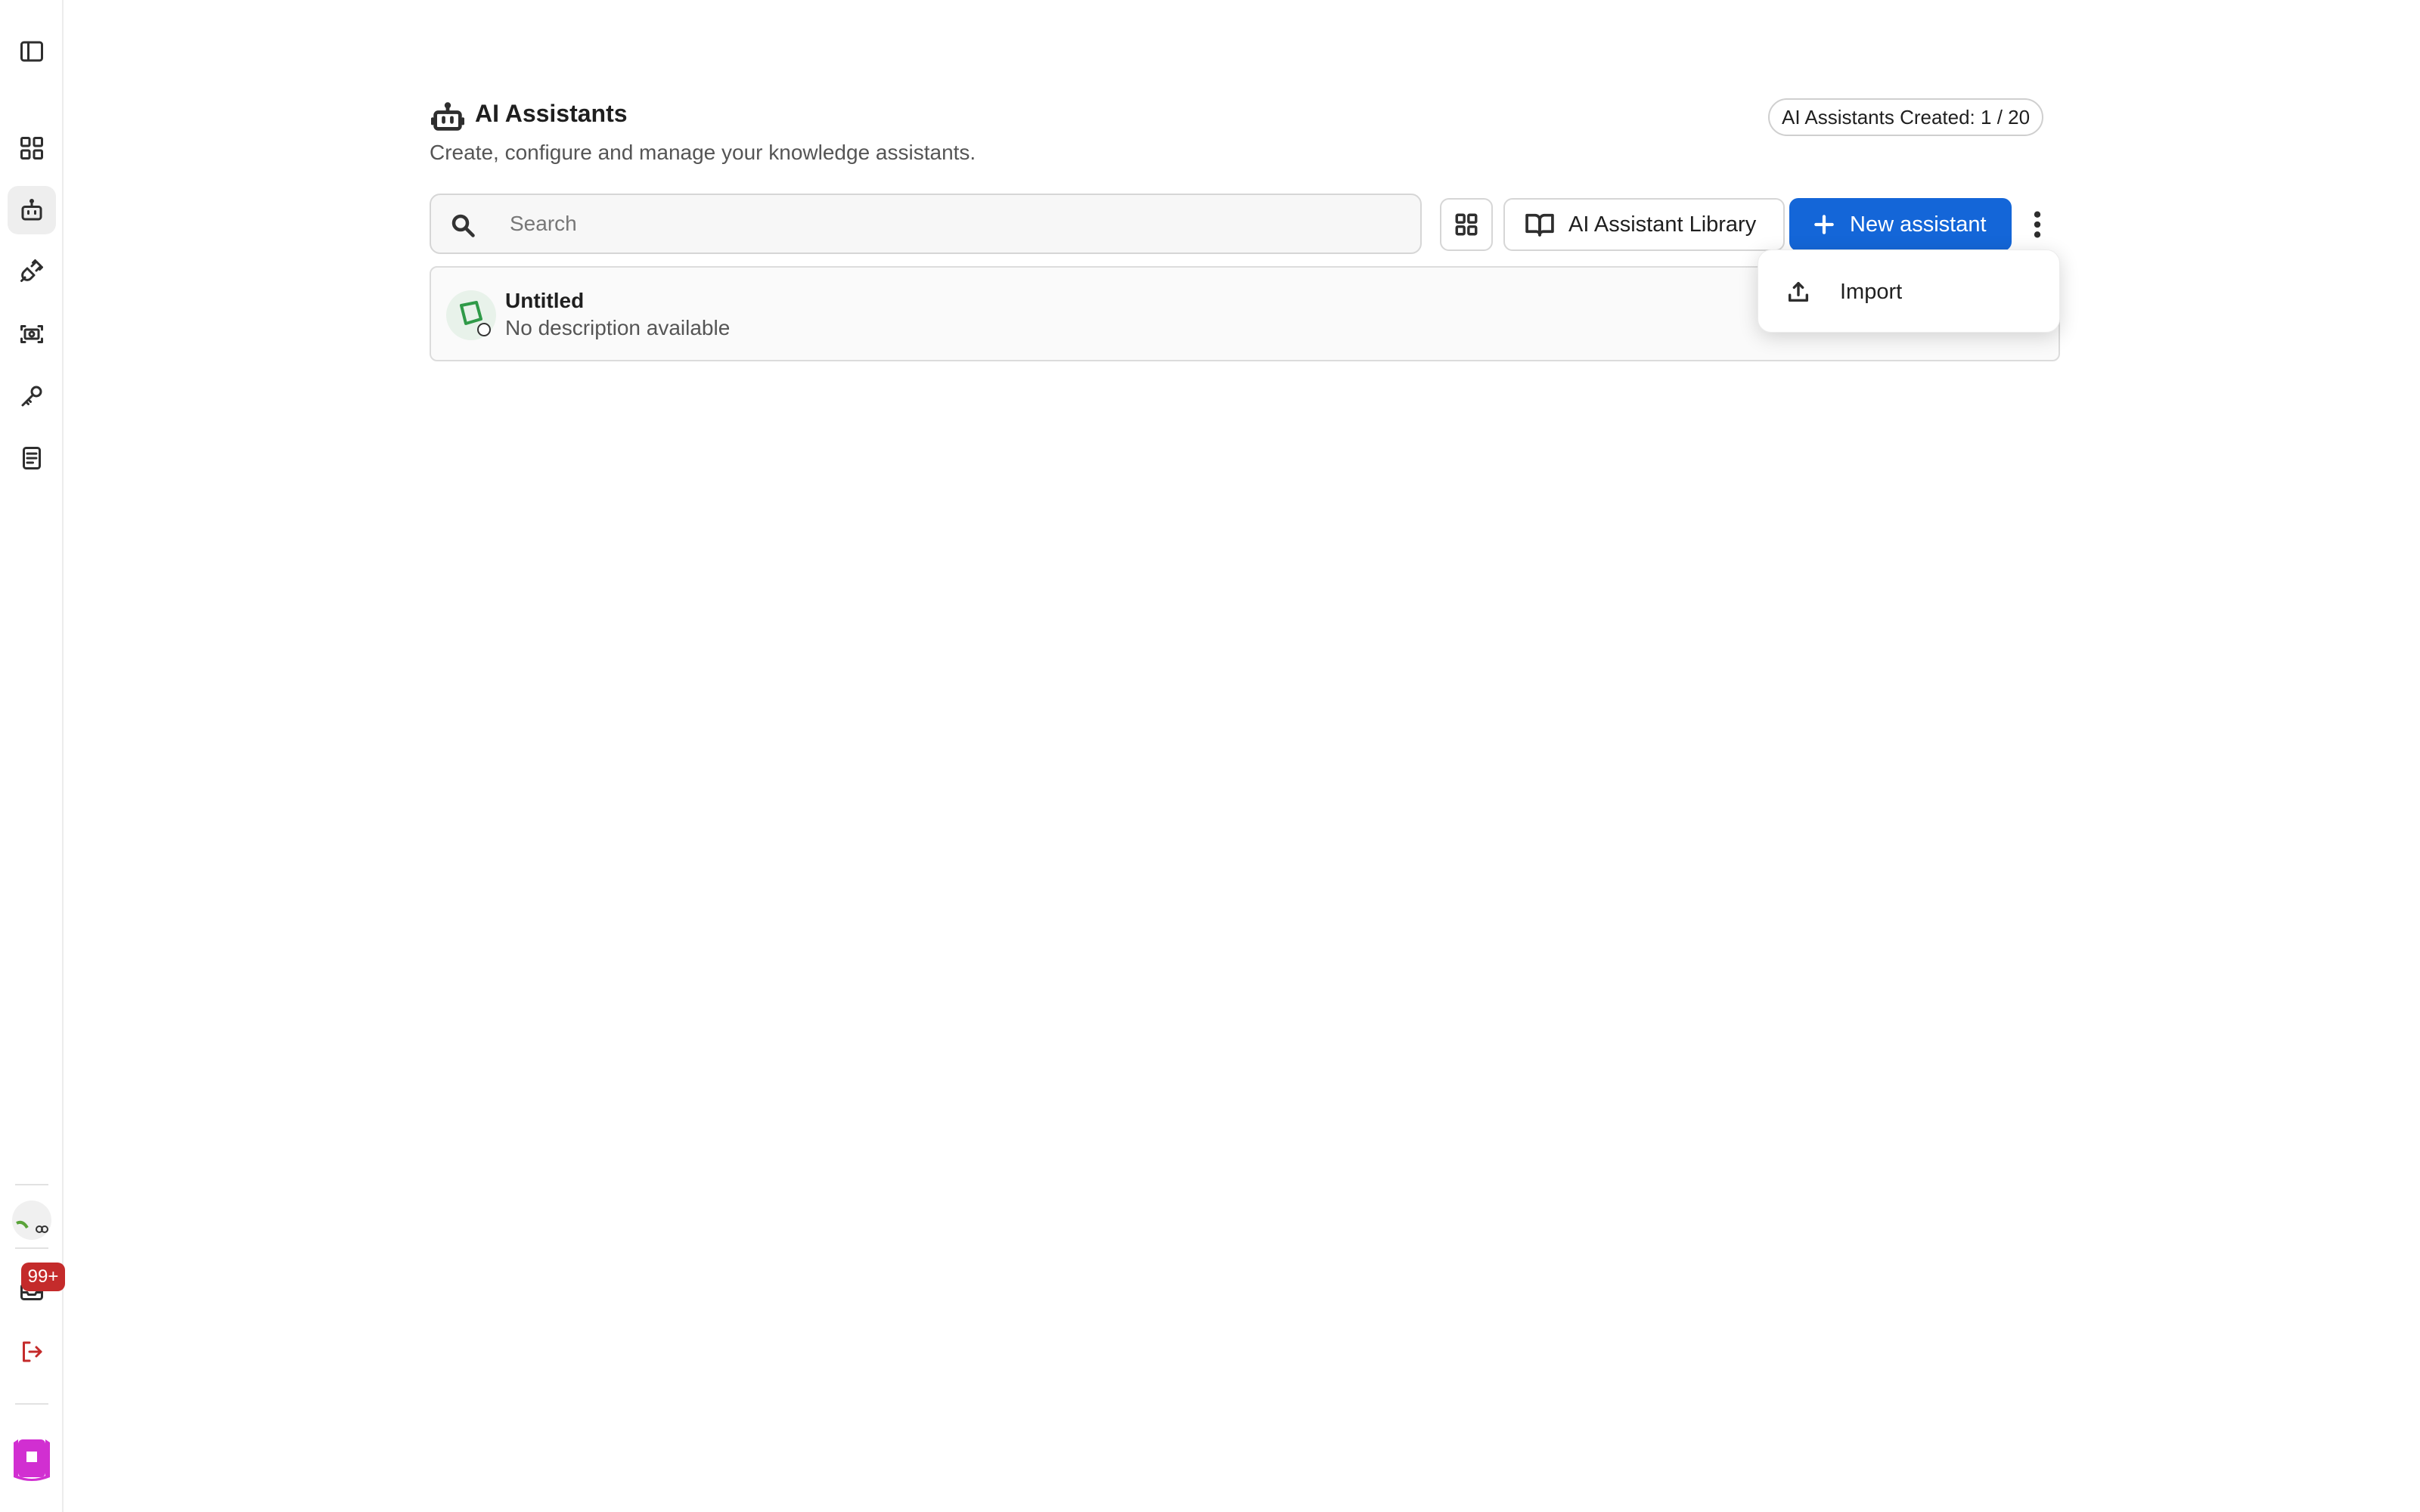  Describe the element at coordinates (32, 334) in the screenshot. I see `screenshot-icon` at that location.